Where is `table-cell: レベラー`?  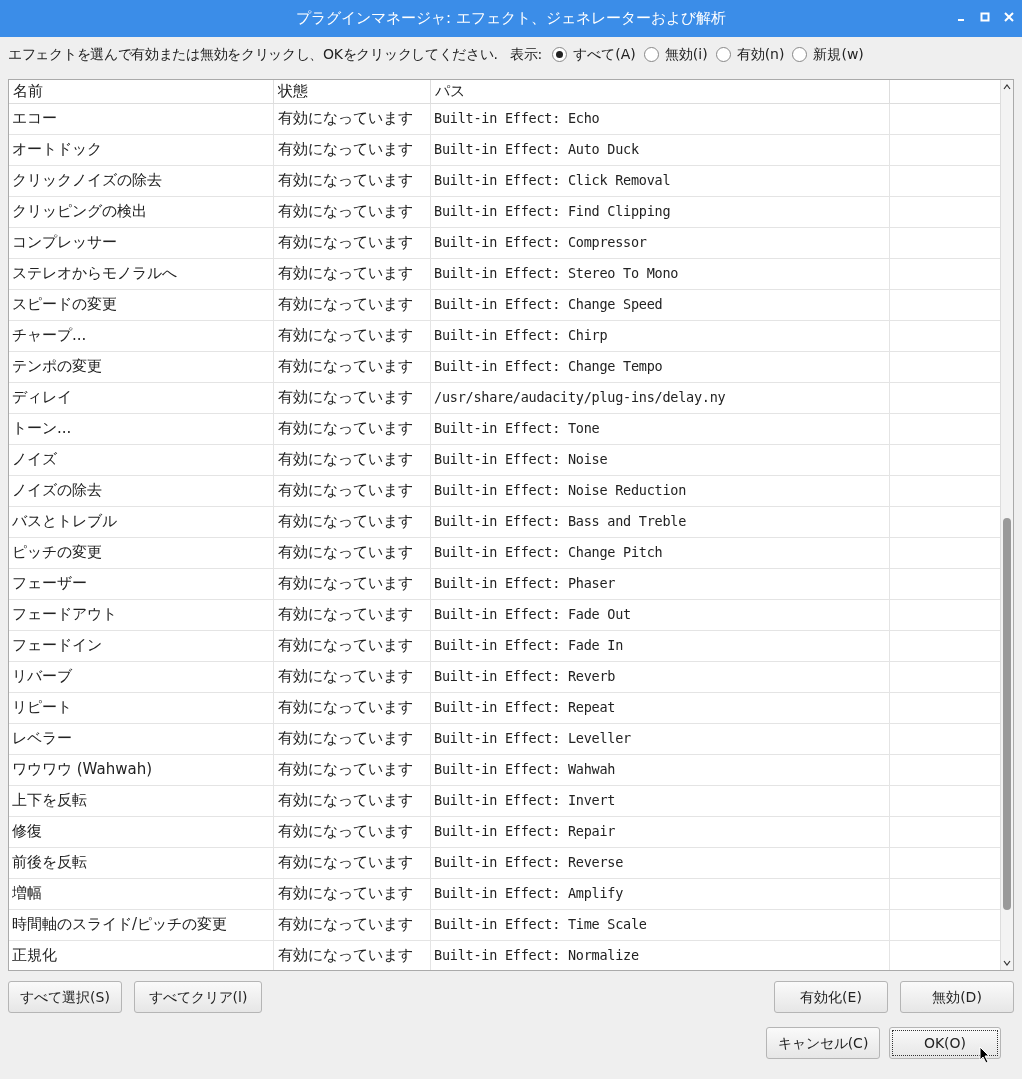
table-cell: レベラー is located at coordinates (141, 738).